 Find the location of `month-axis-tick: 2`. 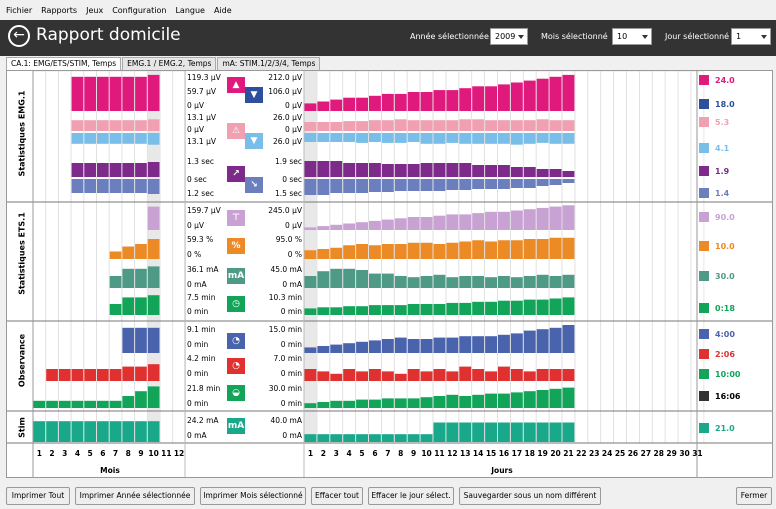

month-axis-tick: 2 is located at coordinates (52, 453).